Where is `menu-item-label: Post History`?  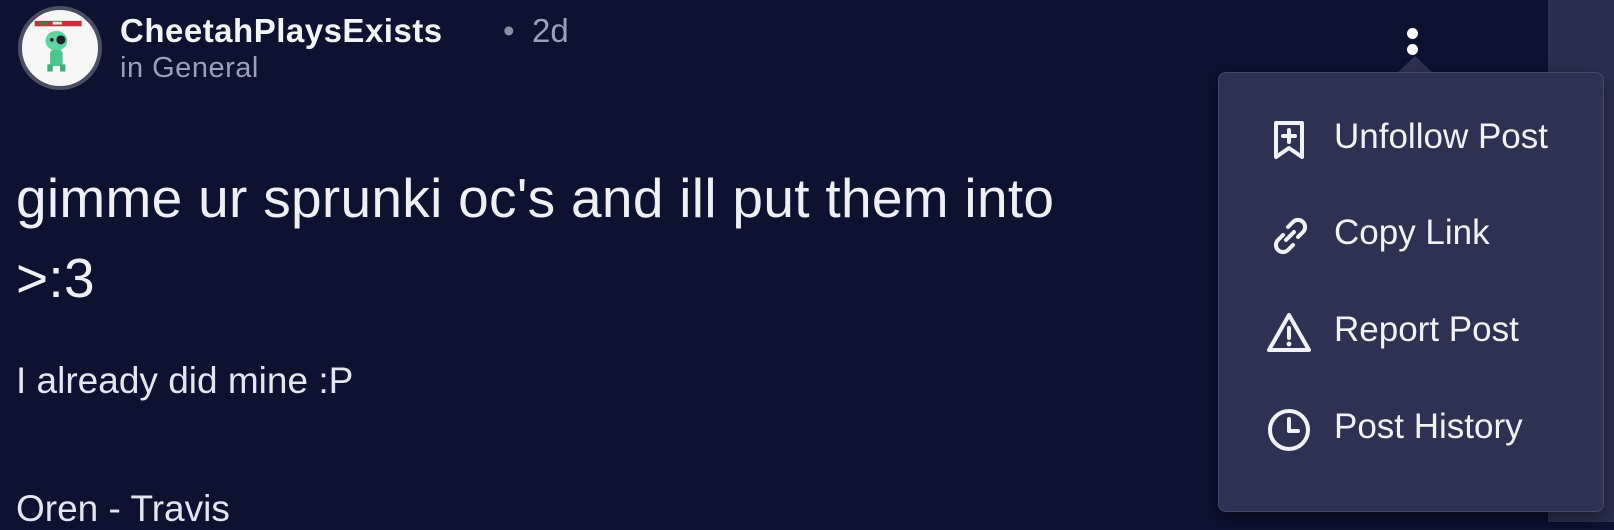
menu-item-label: Post History is located at coordinates (1428, 426).